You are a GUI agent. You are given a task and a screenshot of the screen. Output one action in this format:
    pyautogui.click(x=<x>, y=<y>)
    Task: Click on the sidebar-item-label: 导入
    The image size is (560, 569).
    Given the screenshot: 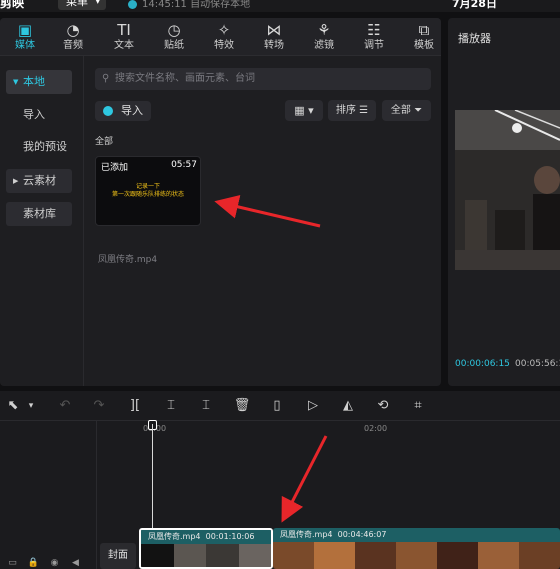 What is the action you would take?
    pyautogui.click(x=34, y=114)
    